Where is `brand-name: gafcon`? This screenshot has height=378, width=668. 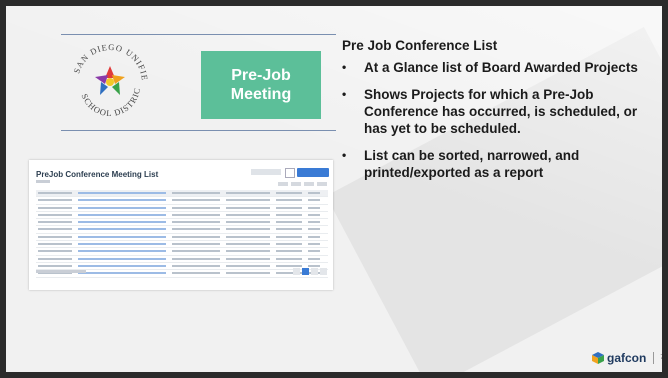 brand-name: gafcon is located at coordinates (627, 358).